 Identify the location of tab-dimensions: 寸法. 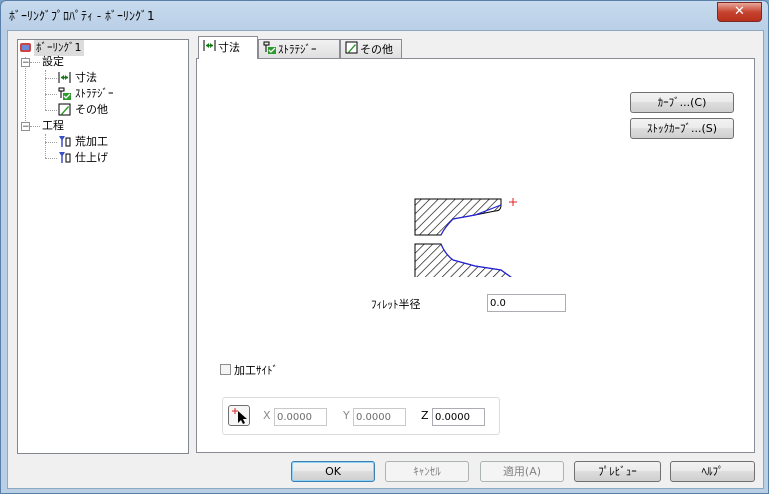
(228, 47).